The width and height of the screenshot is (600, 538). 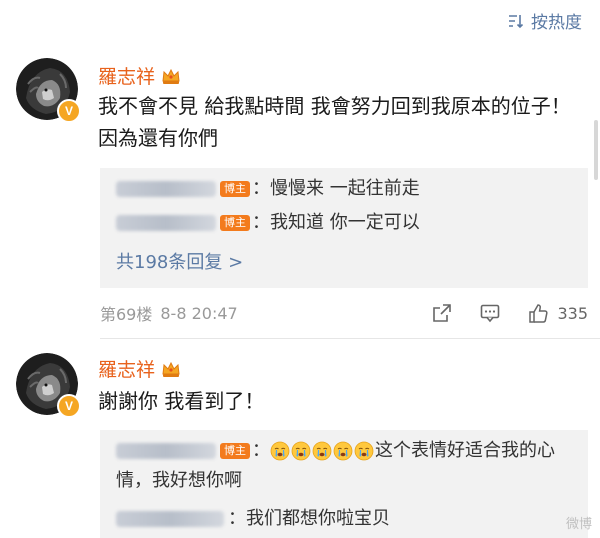 I want to click on comment-icon, so click(x=490, y=313).